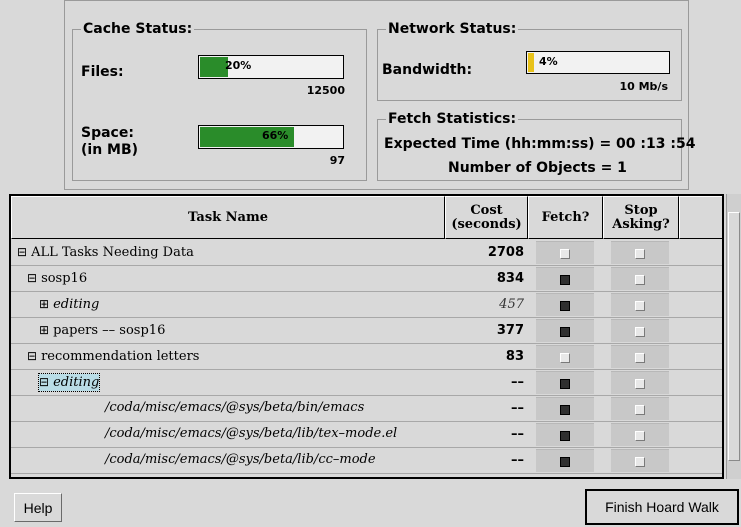 This screenshot has width=741, height=527. Describe the element at coordinates (275, 135) in the screenshot. I see `space-percent: 66%` at that location.